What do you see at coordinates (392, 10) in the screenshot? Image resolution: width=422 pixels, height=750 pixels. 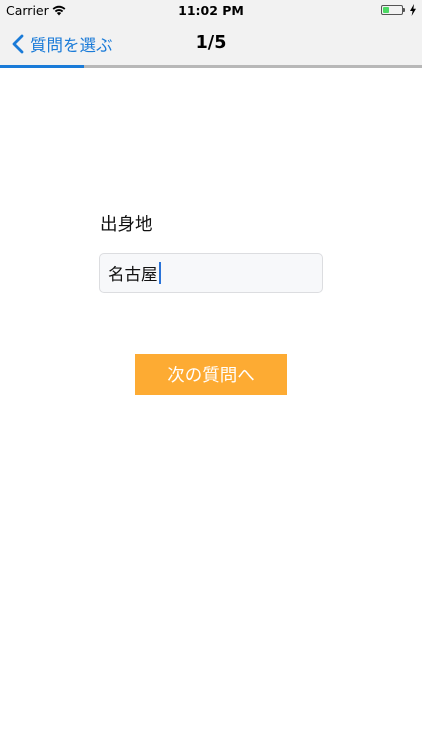 I see `battery-icon` at bounding box center [392, 10].